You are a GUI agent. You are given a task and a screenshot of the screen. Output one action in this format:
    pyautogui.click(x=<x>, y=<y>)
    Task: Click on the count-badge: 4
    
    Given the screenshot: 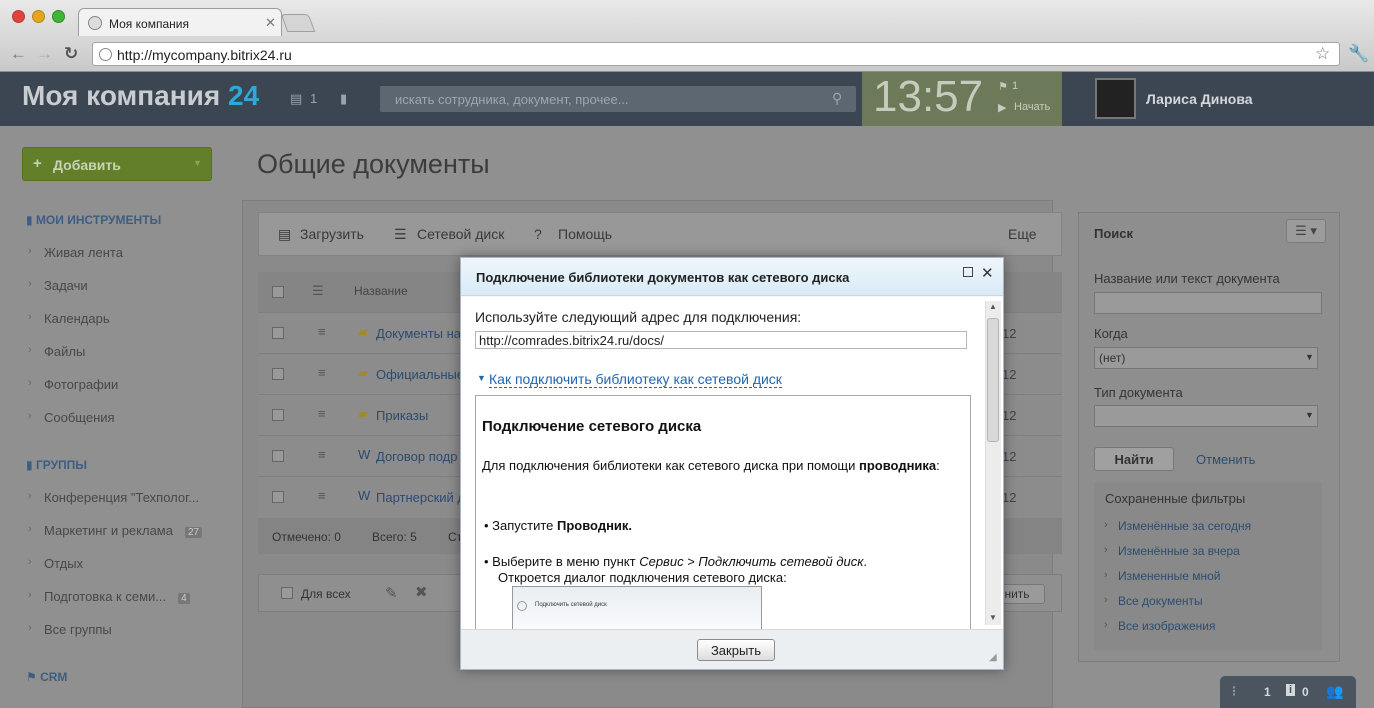 What is the action you would take?
    pyautogui.click(x=184, y=598)
    